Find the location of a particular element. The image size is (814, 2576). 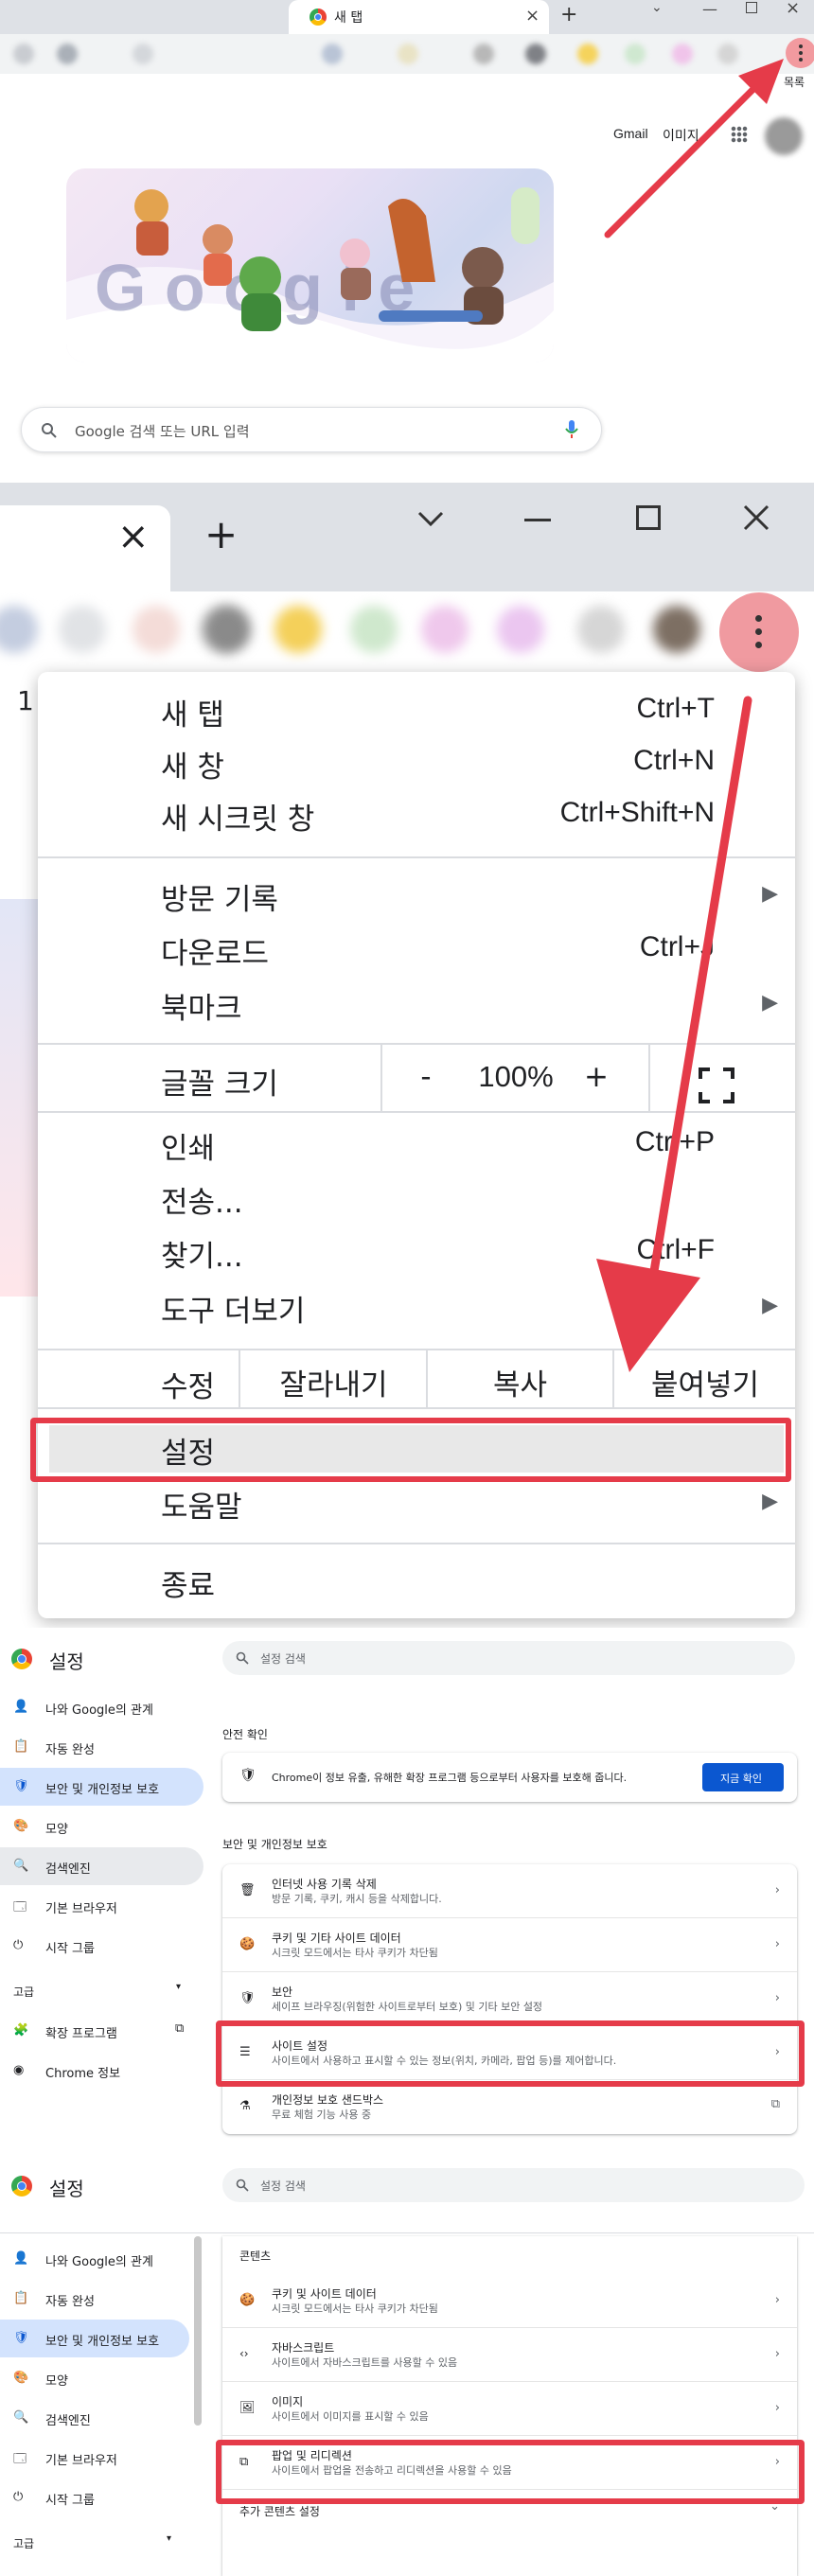

close-window-icon is located at coordinates (756, 517).